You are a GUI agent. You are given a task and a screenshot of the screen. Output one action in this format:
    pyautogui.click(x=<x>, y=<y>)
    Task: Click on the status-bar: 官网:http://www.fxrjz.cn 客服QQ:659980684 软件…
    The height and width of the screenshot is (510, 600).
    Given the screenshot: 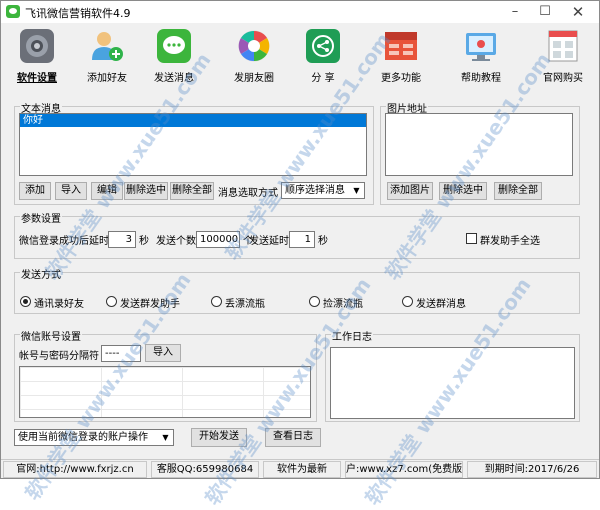 What is the action you would take?
    pyautogui.click(x=300, y=468)
    